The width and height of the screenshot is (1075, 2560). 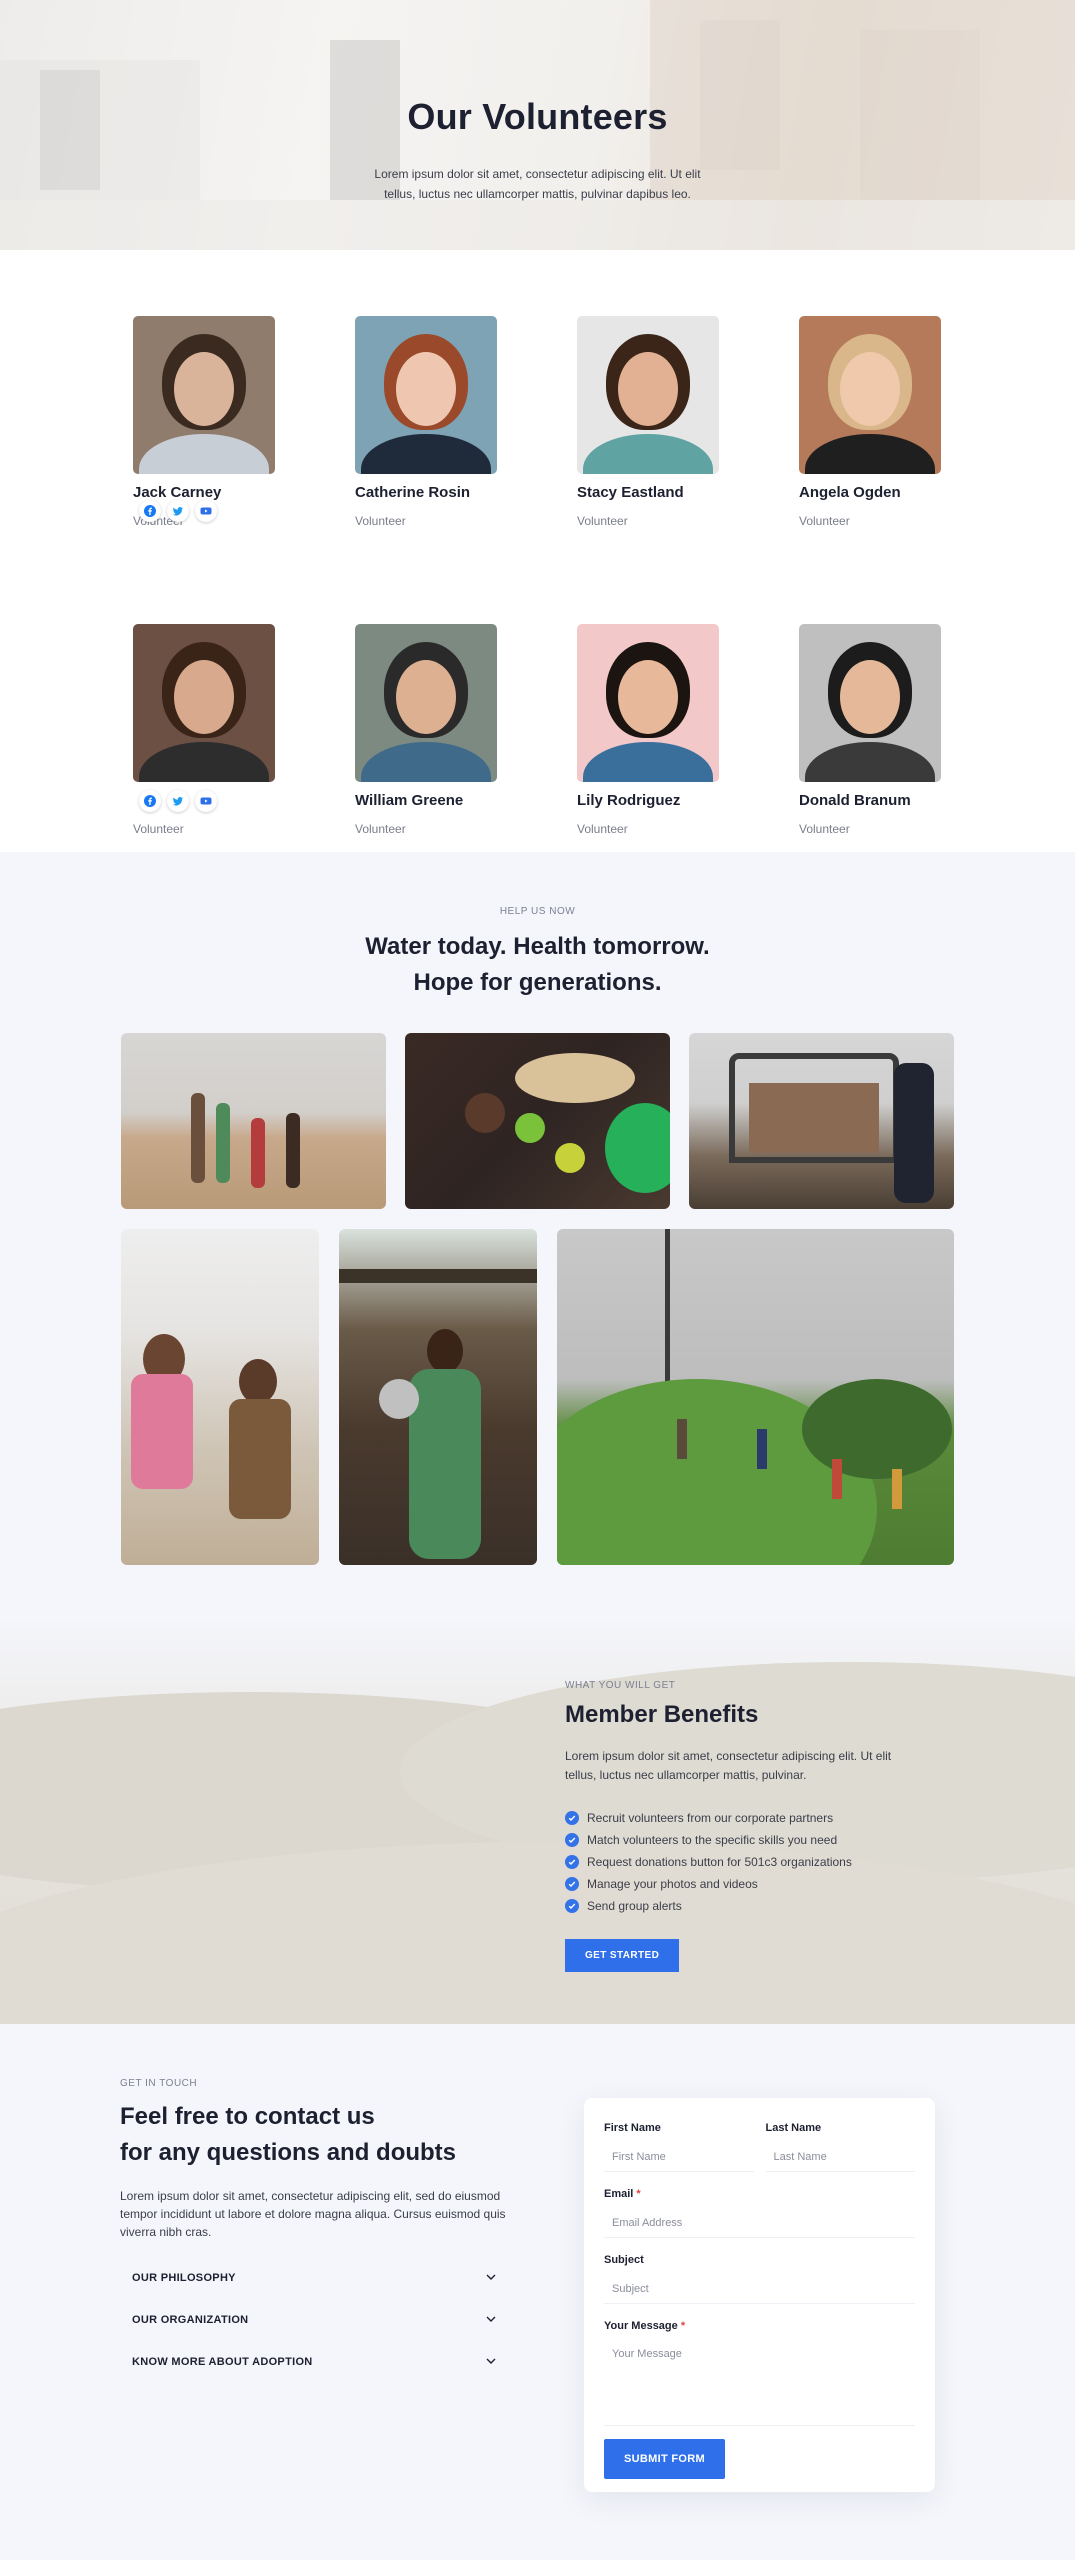 I want to click on benefit-text: Send group alerts, so click(x=634, y=1906).